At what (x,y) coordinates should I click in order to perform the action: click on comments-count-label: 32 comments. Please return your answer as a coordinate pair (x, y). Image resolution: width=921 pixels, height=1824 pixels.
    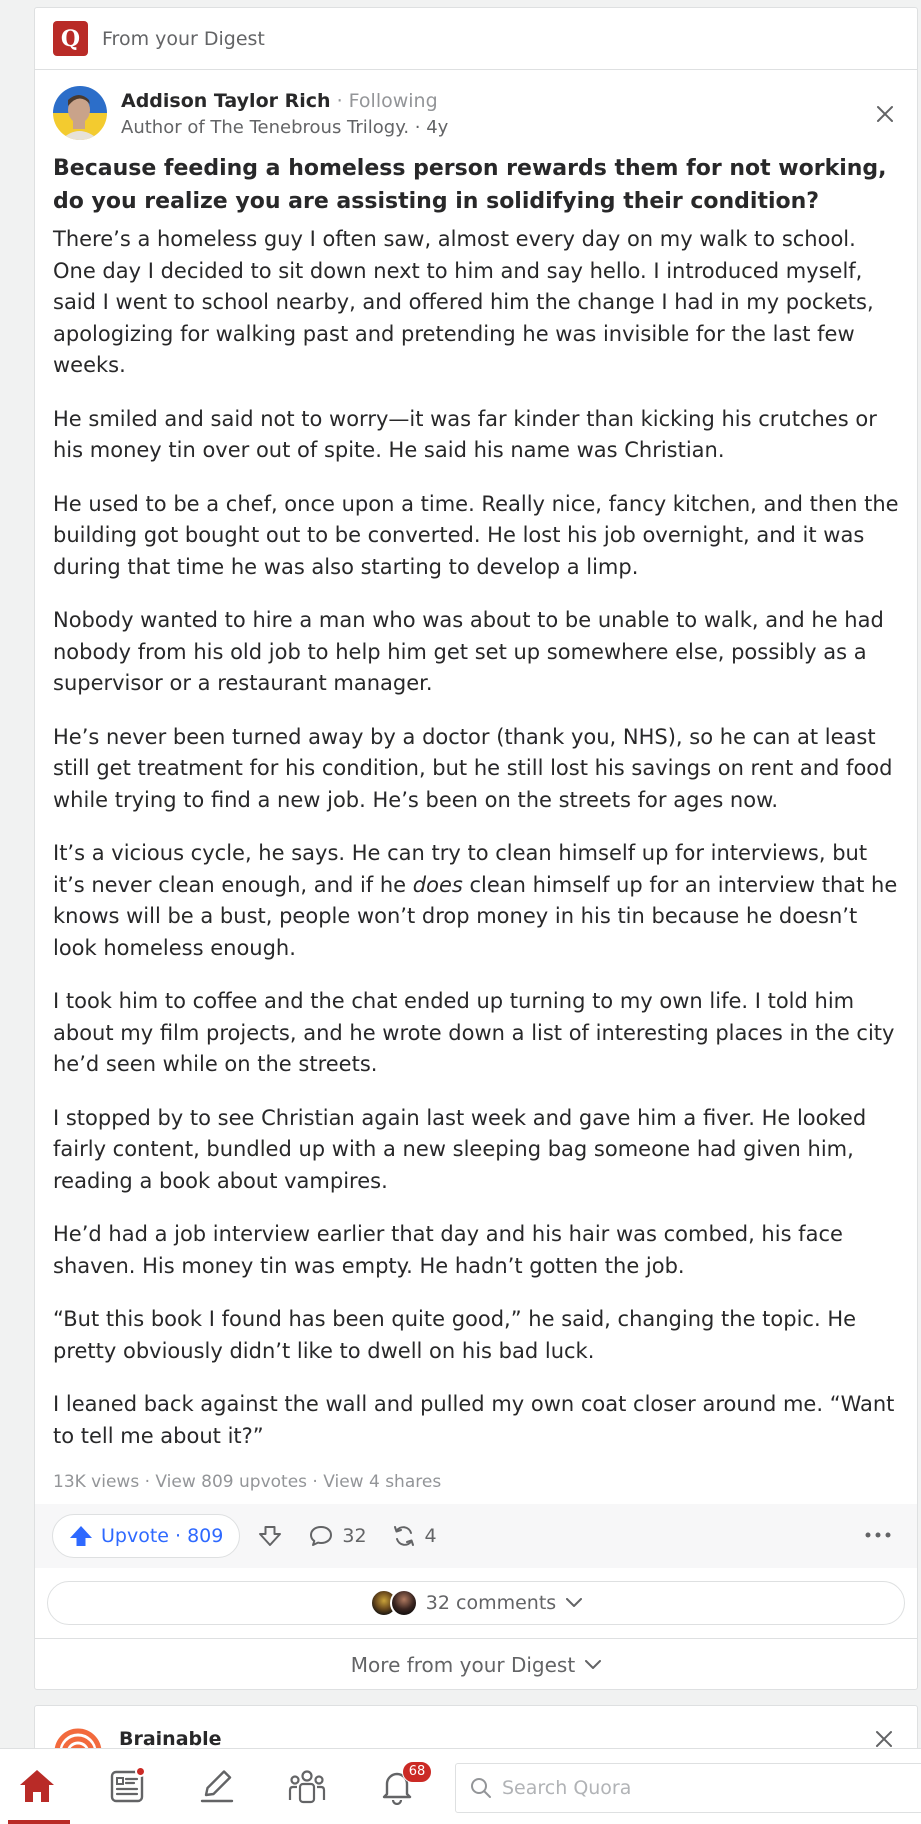
    Looking at the image, I should click on (491, 1603).